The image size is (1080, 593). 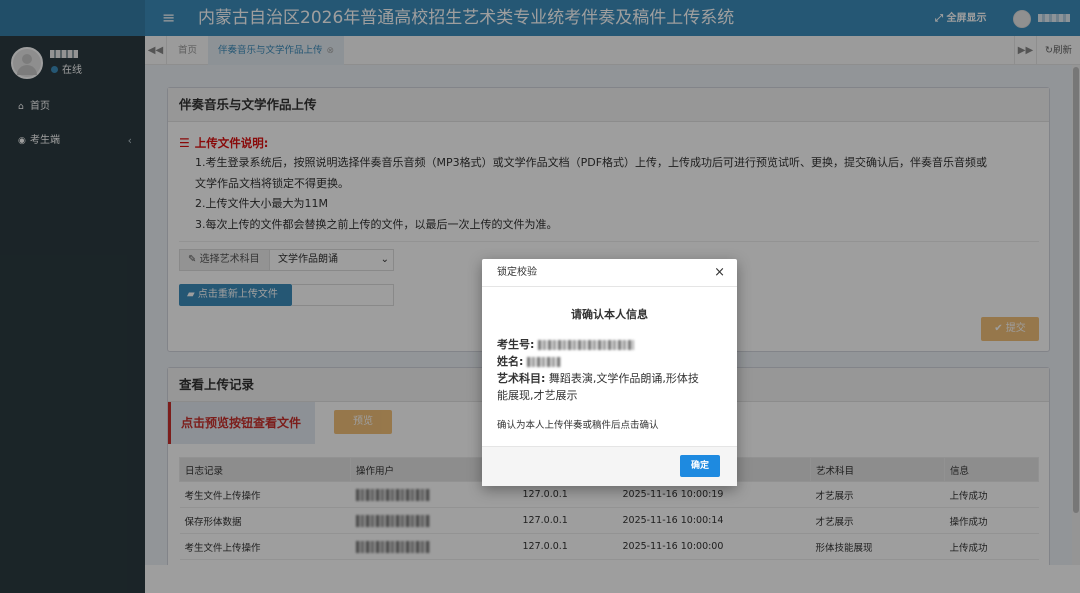 I want to click on exam-number-row: 考生号:, so click(x=565, y=344).